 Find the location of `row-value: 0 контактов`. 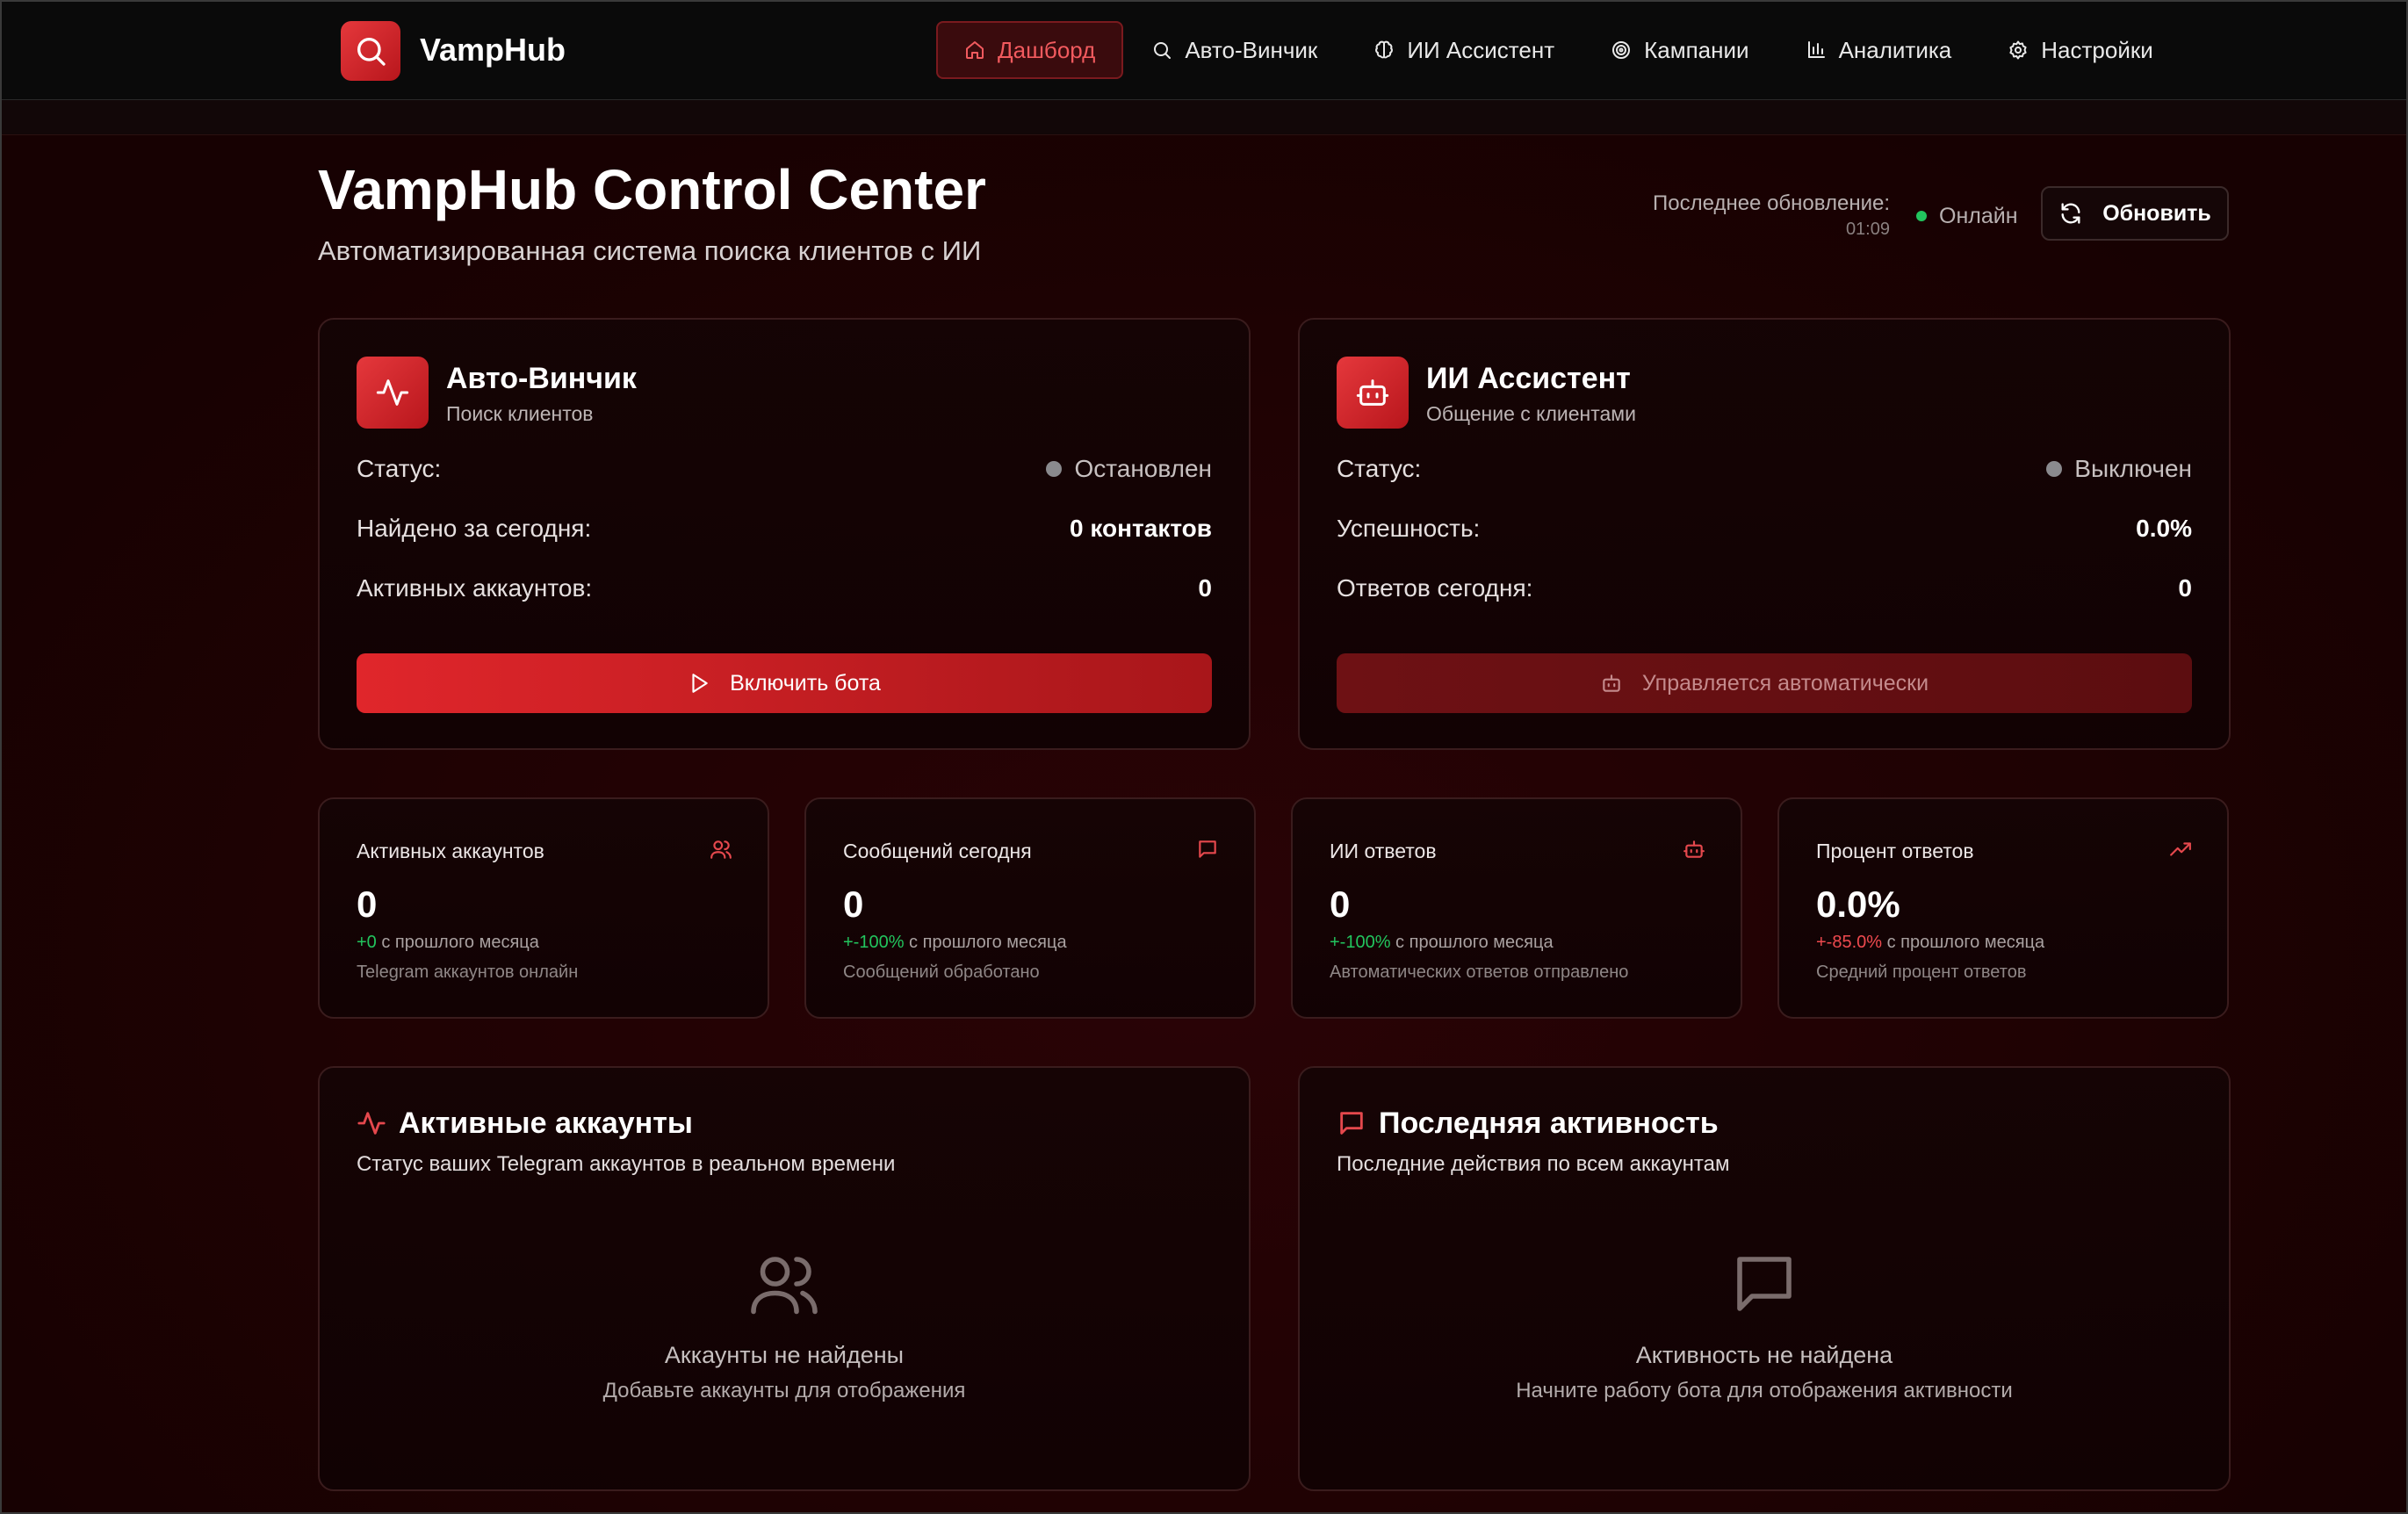

row-value: 0 контактов is located at coordinates (1141, 528).